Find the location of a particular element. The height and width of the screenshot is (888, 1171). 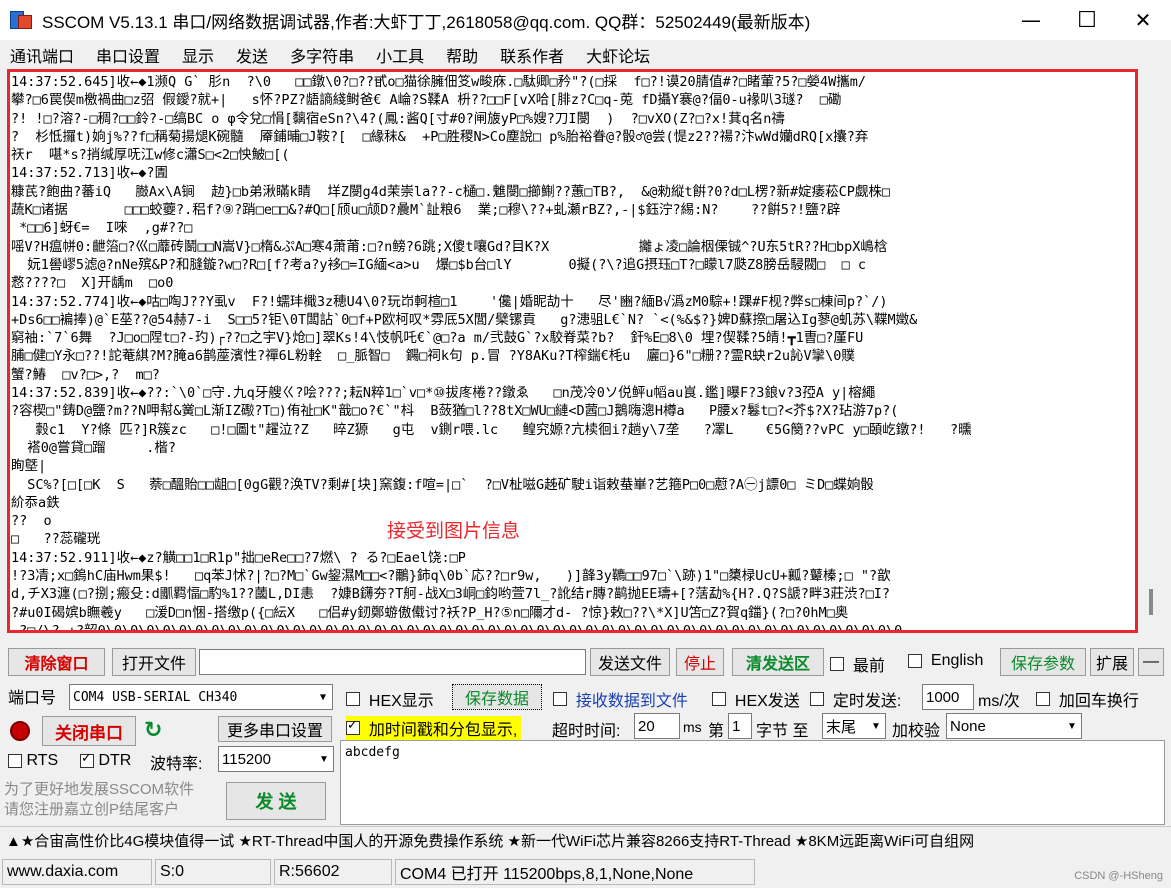

byte-end-select: 末尾 ▼ is located at coordinates (854, 726).